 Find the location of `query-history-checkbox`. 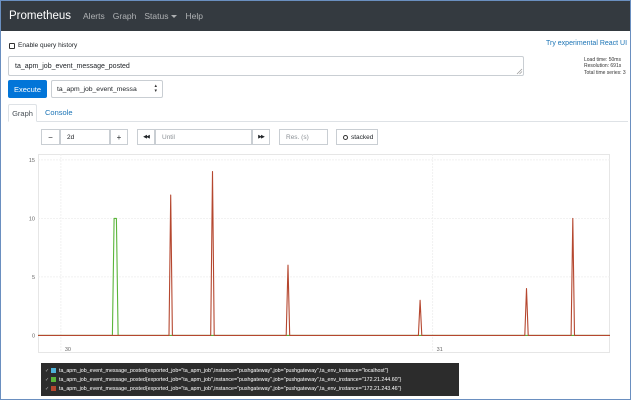

query-history-checkbox is located at coordinates (12, 46).